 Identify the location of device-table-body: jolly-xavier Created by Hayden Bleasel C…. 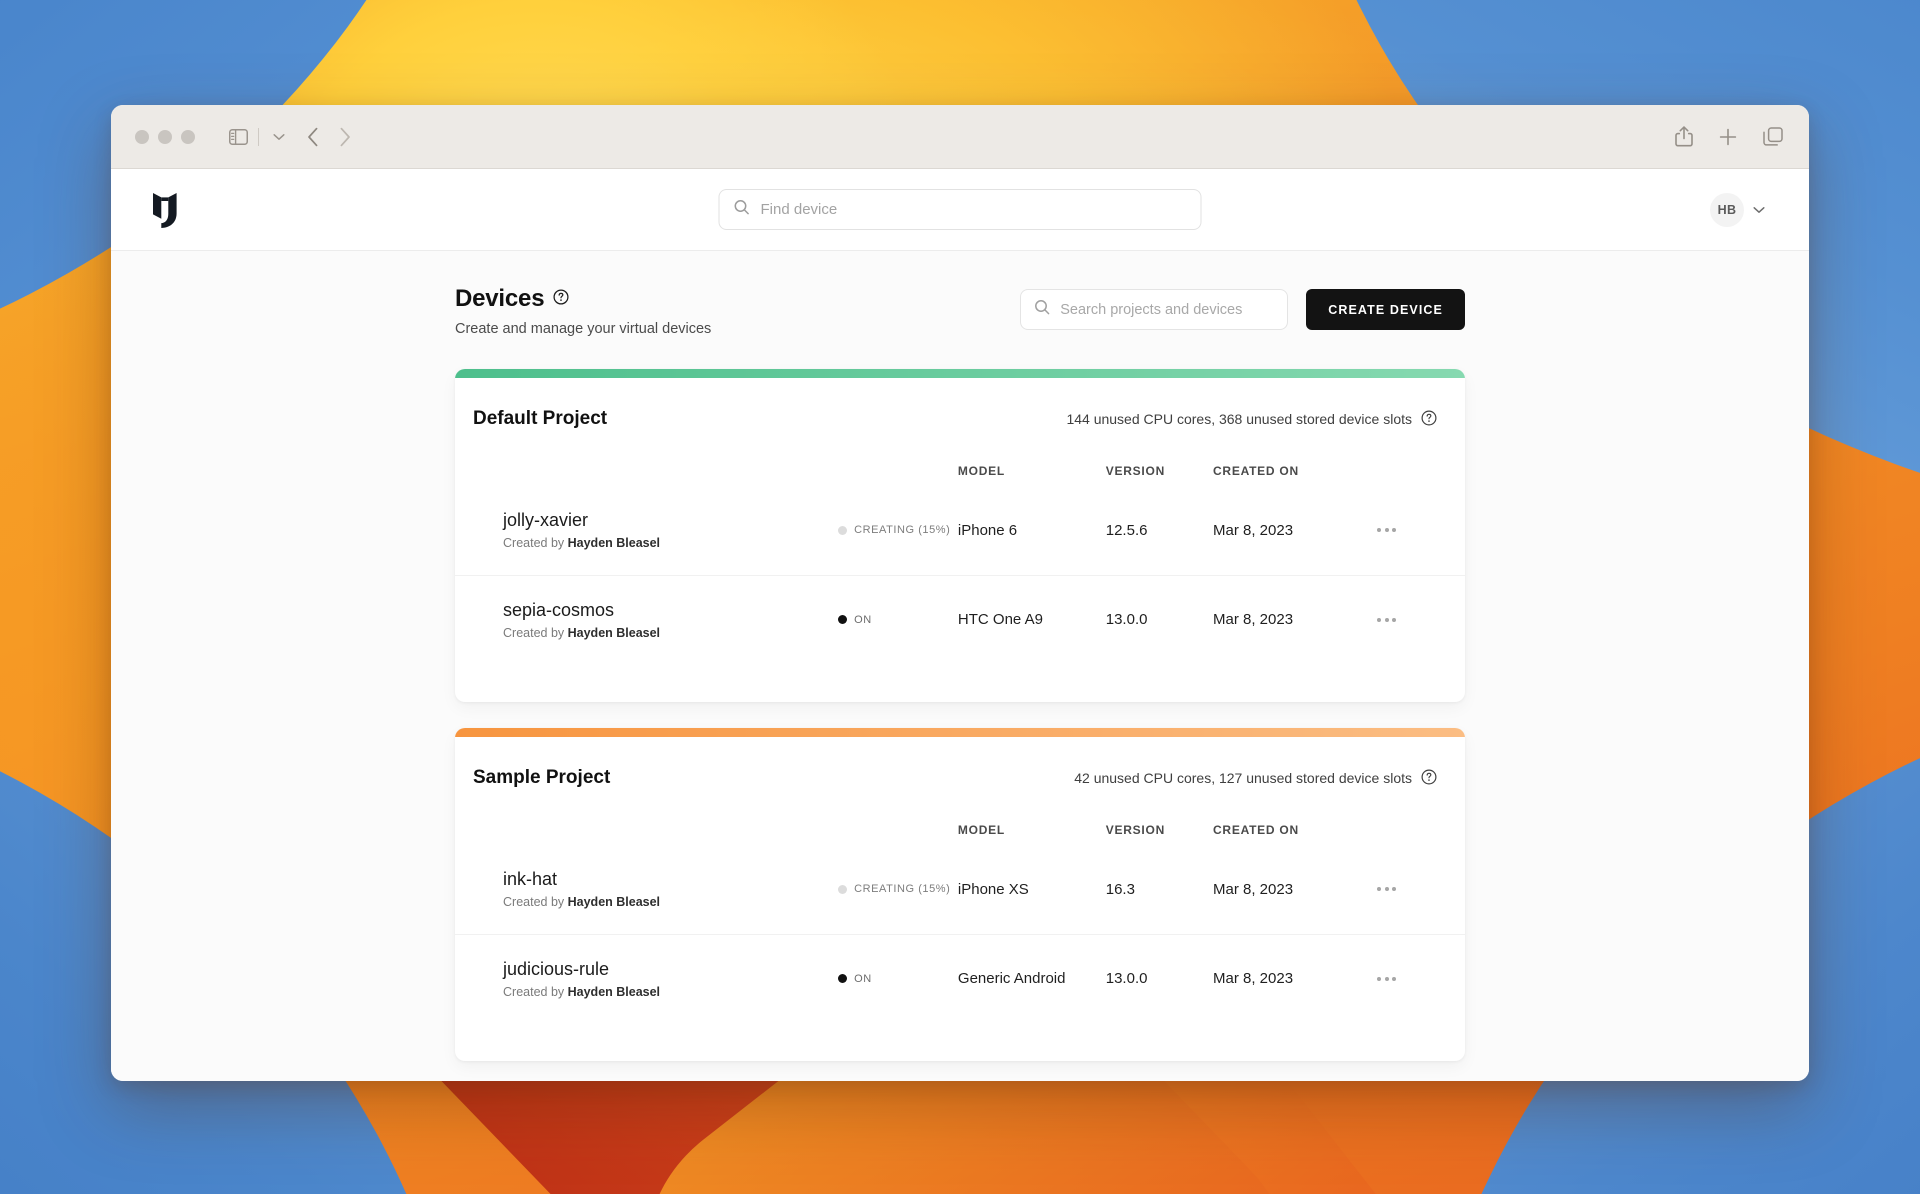
(960, 575).